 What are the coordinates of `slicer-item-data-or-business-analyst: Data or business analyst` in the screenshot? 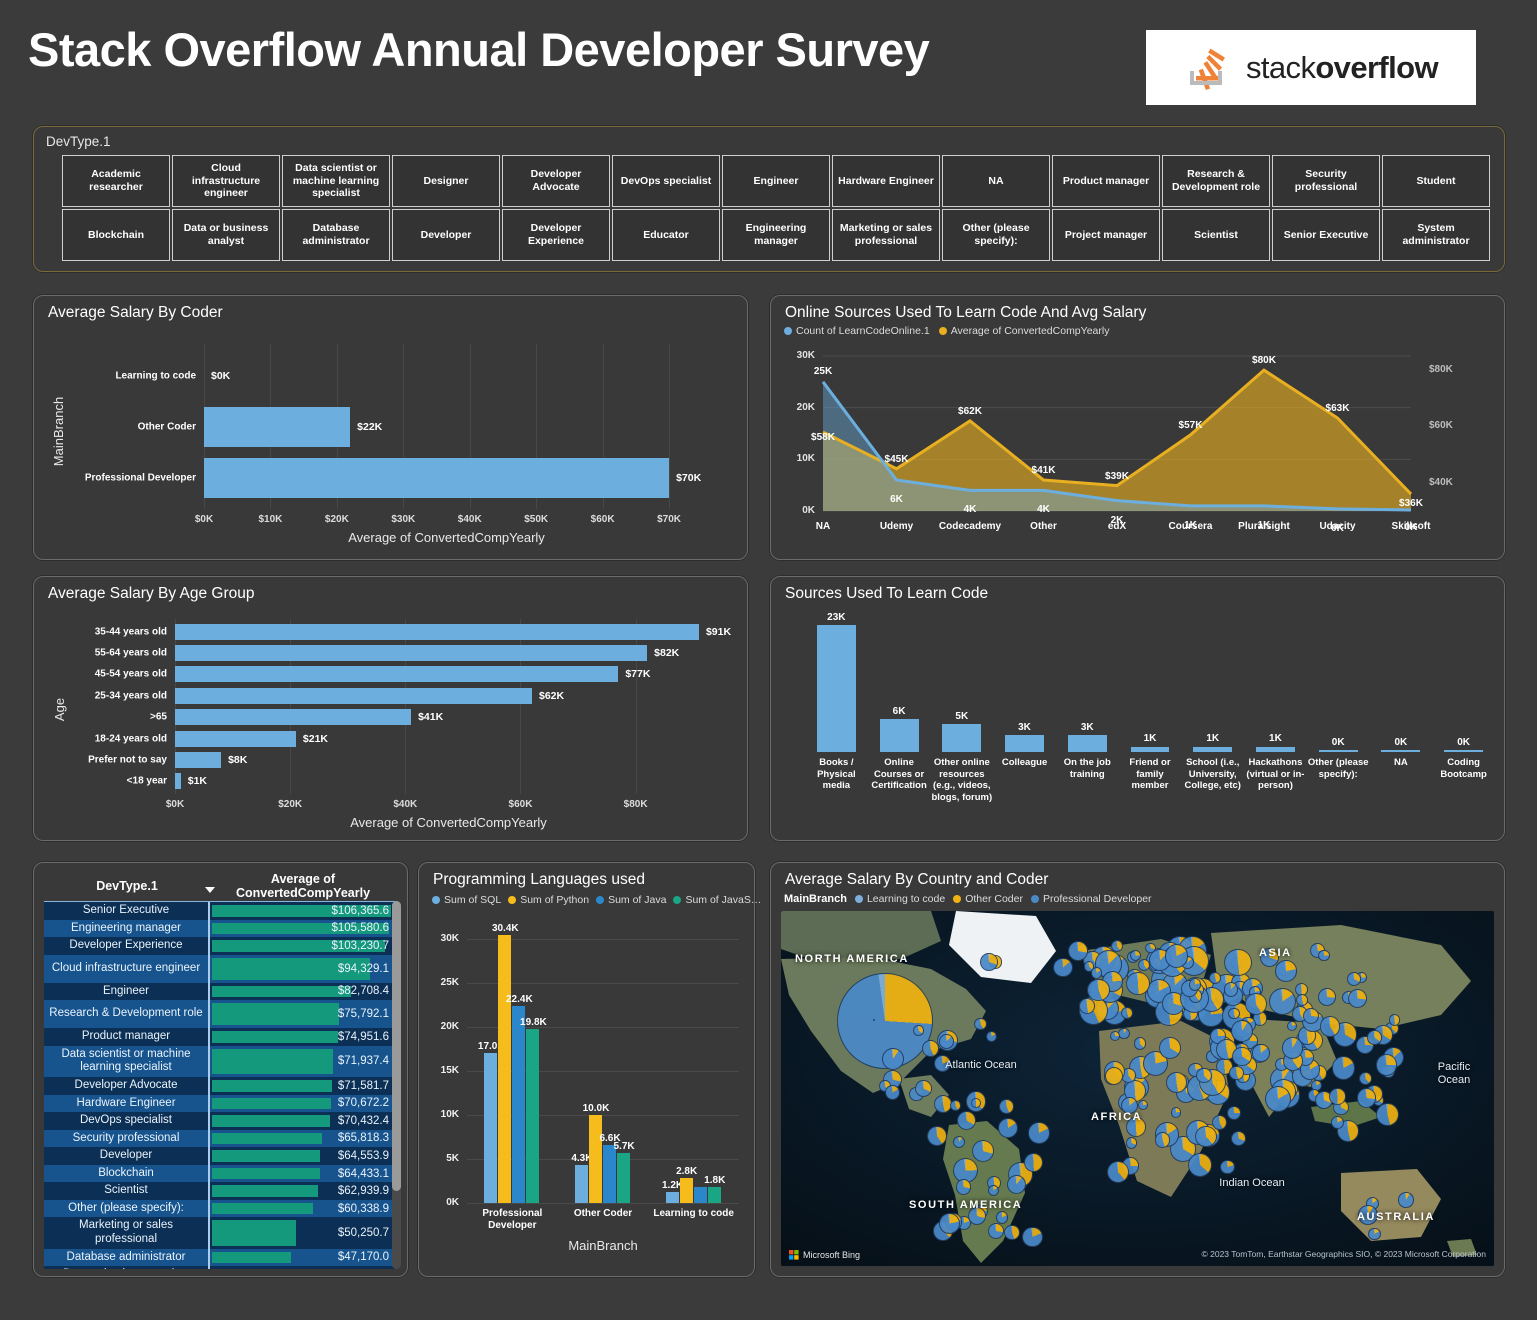 It's located at (226, 235).